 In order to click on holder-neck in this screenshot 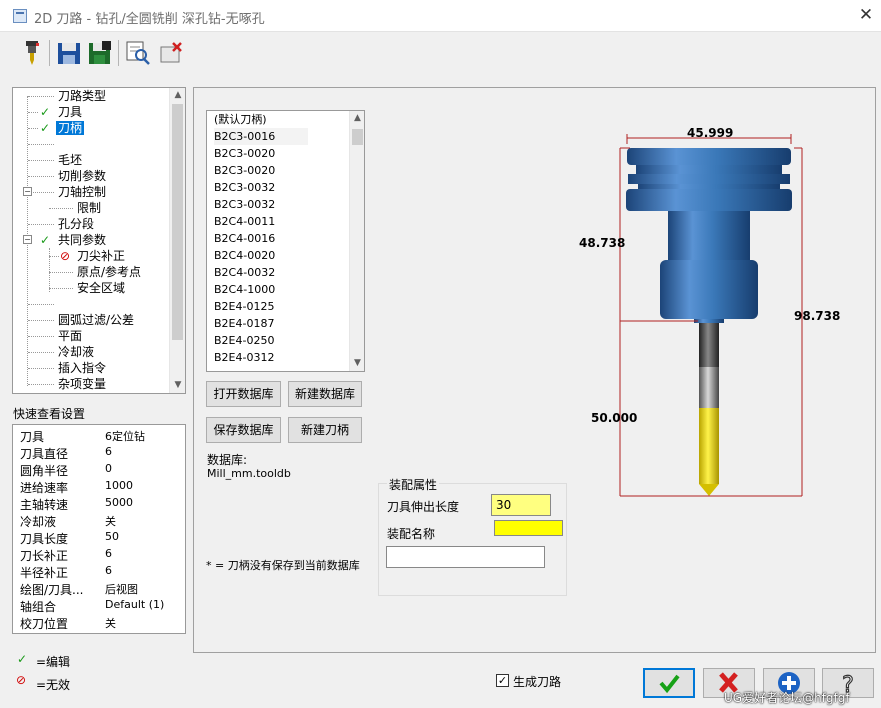, I will do `click(709, 235)`.